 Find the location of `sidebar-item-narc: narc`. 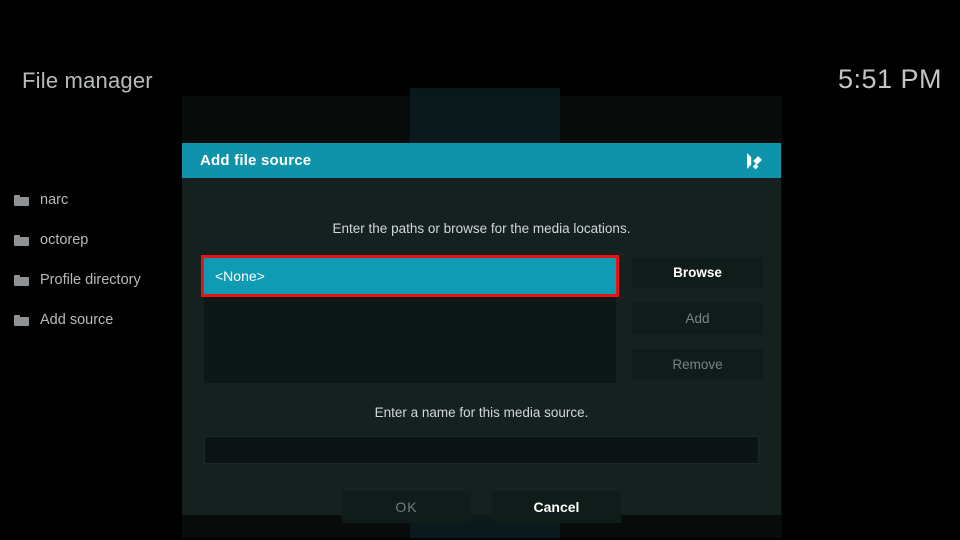

sidebar-item-narc: narc is located at coordinates (87, 200).